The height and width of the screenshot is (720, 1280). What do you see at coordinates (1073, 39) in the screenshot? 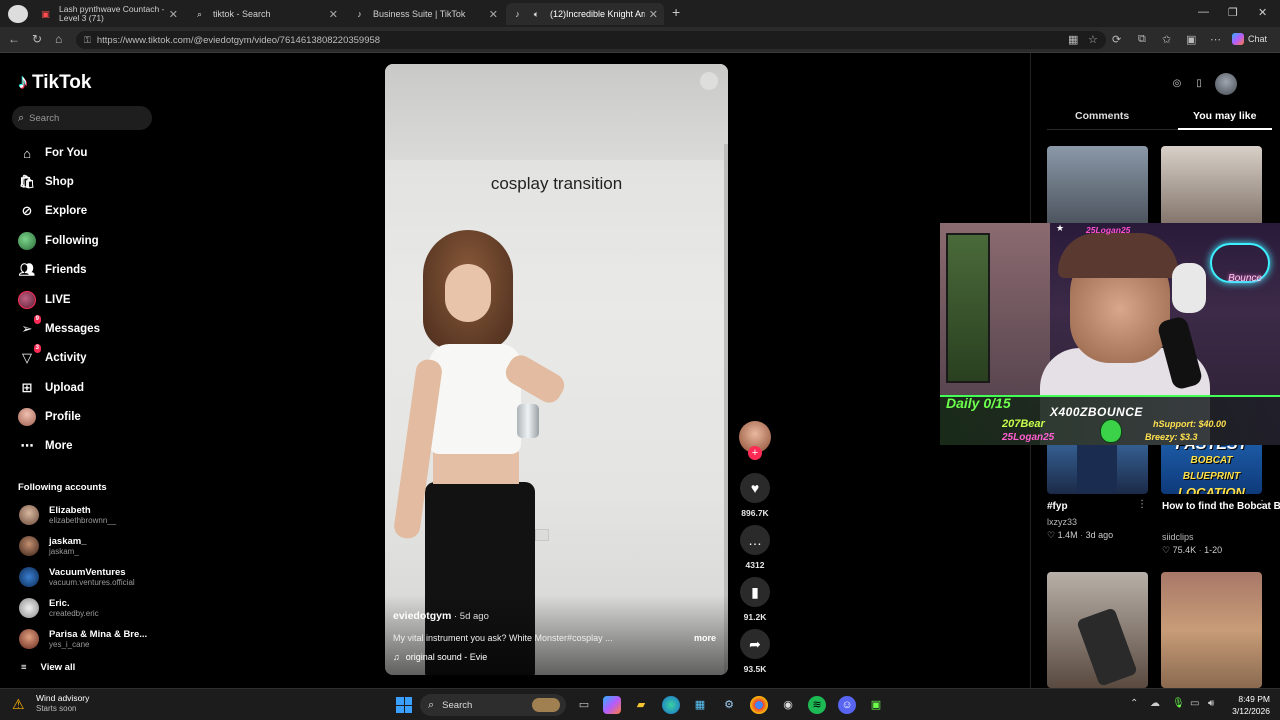
I see `split-screen-icon: ▦` at bounding box center [1073, 39].